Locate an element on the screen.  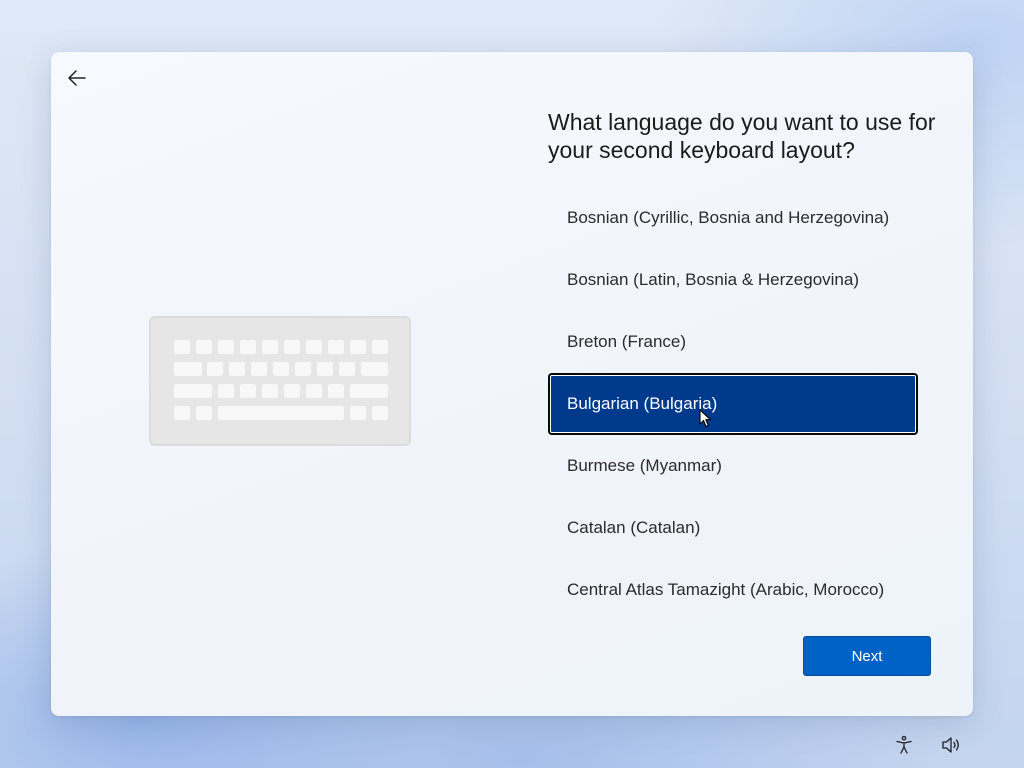
back-button is located at coordinates (77, 78).